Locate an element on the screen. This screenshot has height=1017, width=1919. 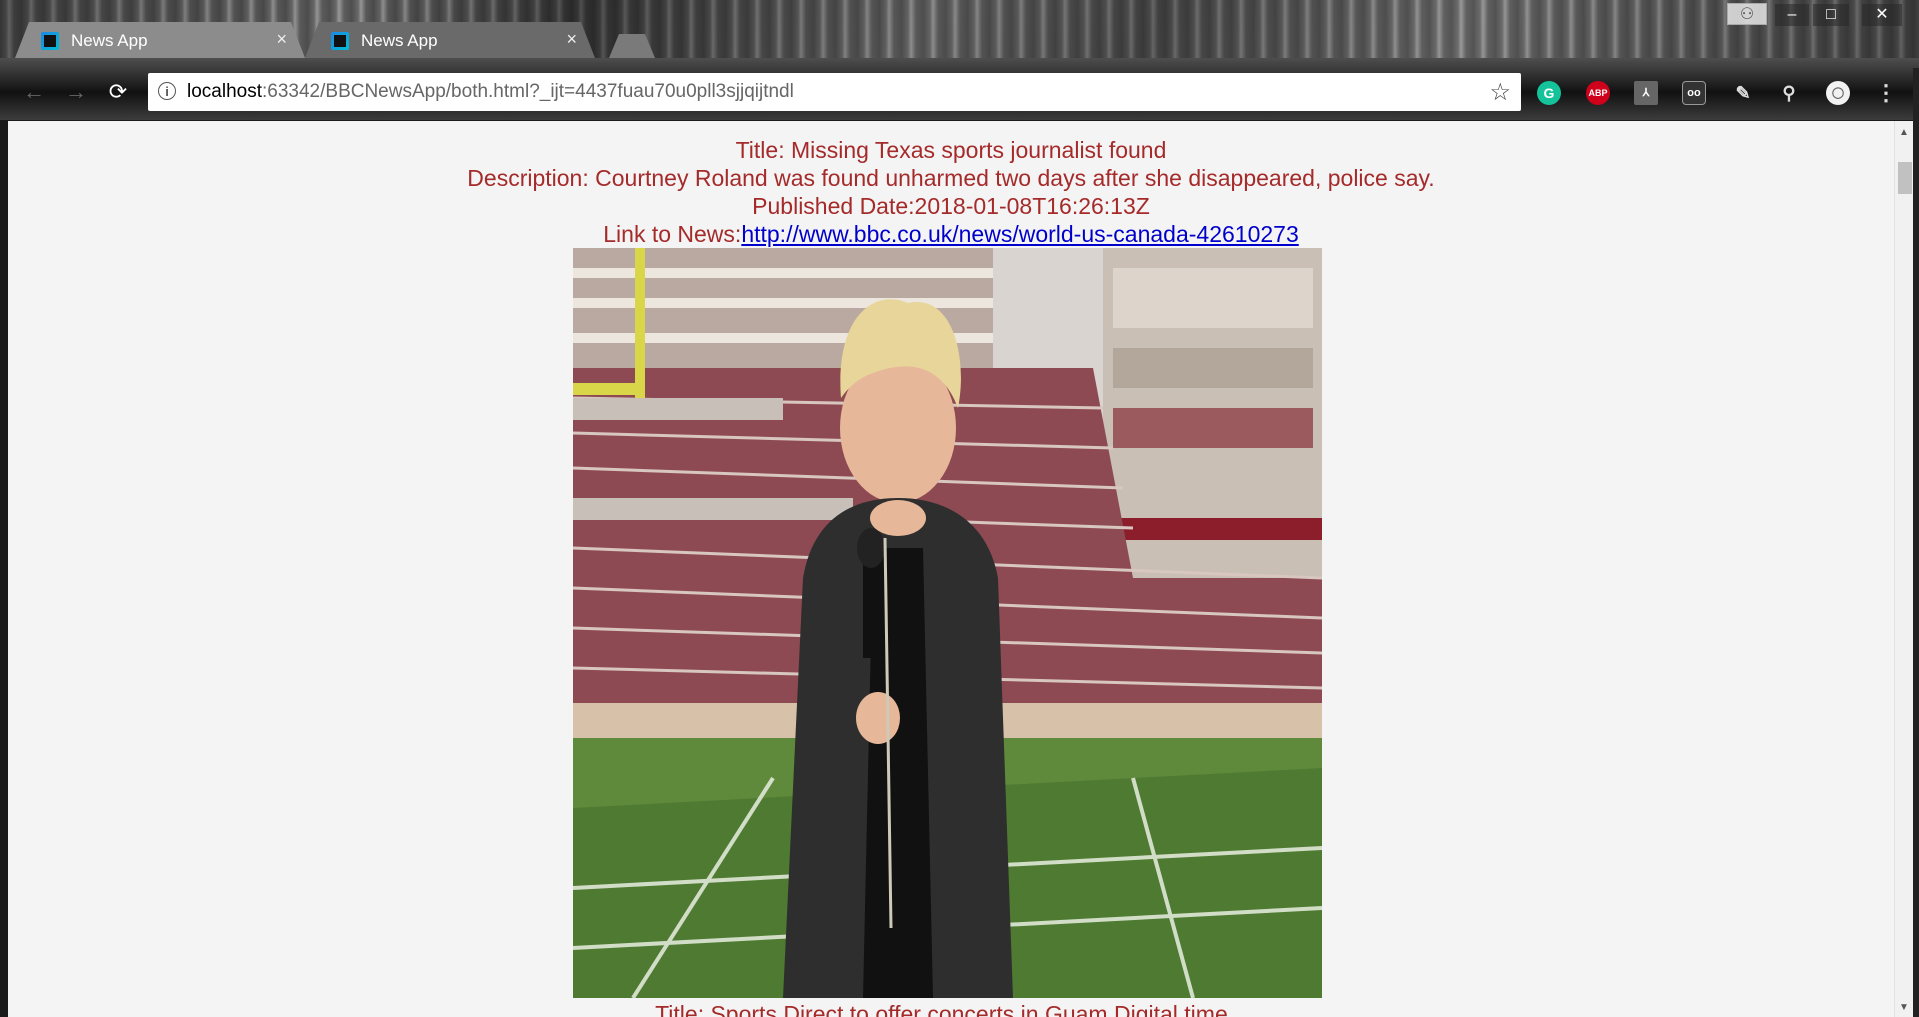
article-link-label: Link to News: is located at coordinates (672, 234).